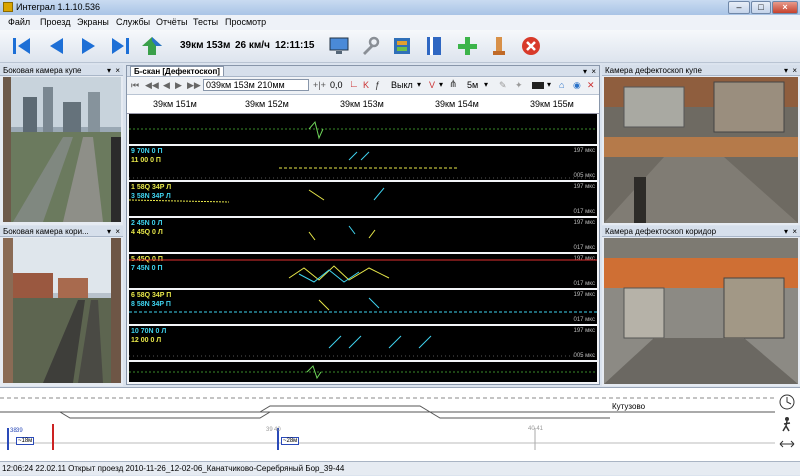 This screenshot has height=476, width=800. What do you see at coordinates (467, 46) in the screenshot?
I see `add-icon` at bounding box center [467, 46].